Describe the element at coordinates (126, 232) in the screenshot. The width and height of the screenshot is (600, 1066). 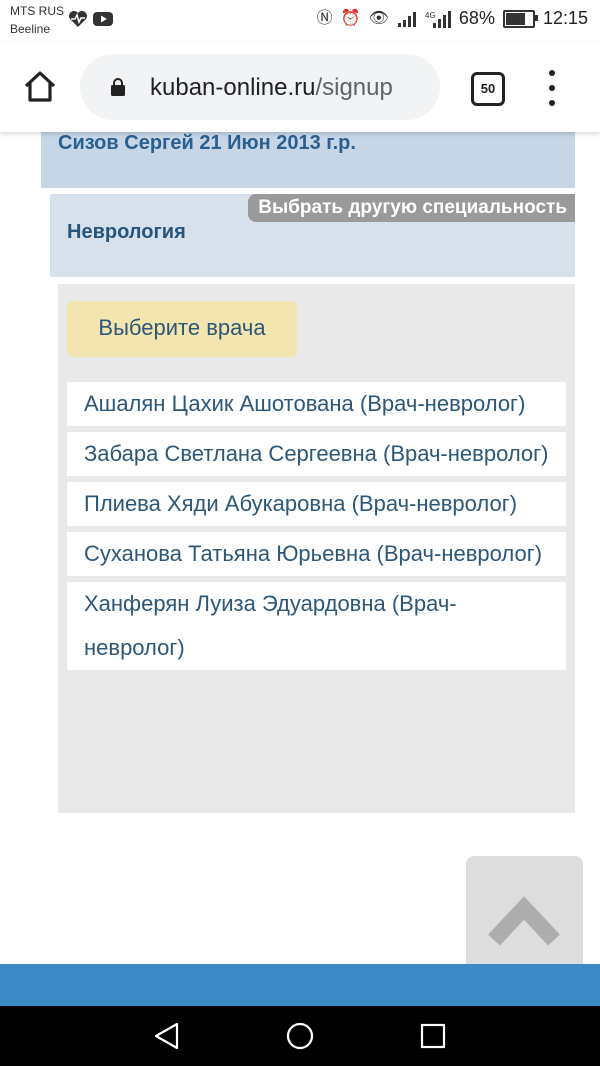
I see `specialty-title: Неврология` at that location.